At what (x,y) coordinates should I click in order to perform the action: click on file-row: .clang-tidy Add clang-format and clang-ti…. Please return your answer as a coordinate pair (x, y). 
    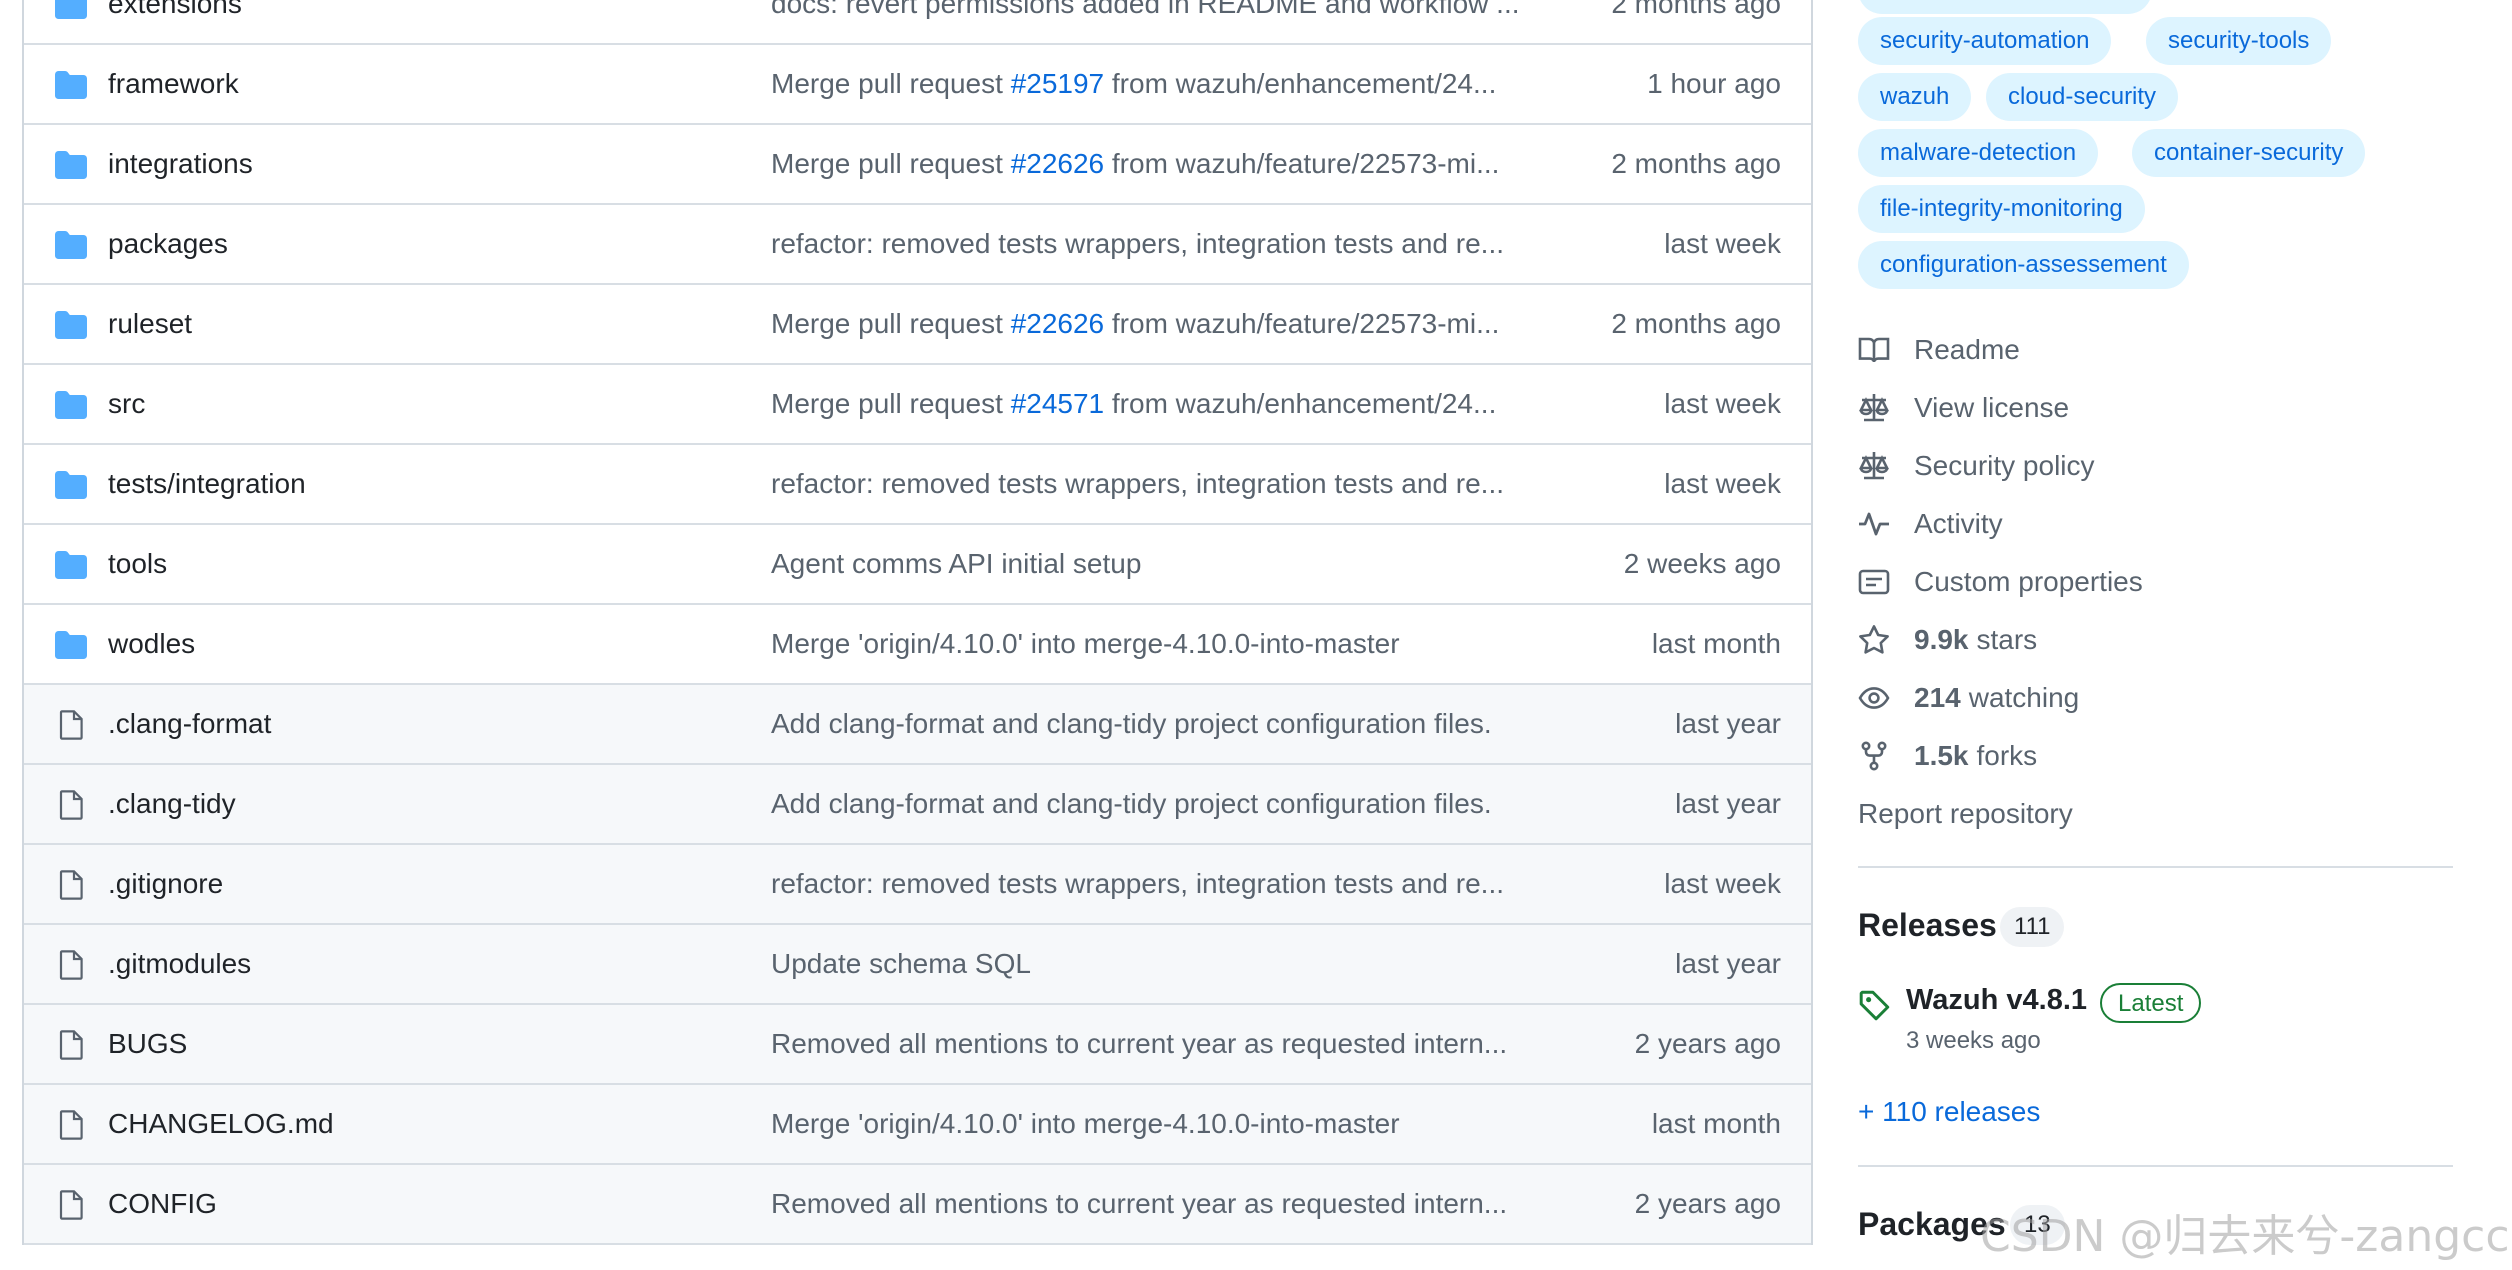
    Looking at the image, I should click on (917, 805).